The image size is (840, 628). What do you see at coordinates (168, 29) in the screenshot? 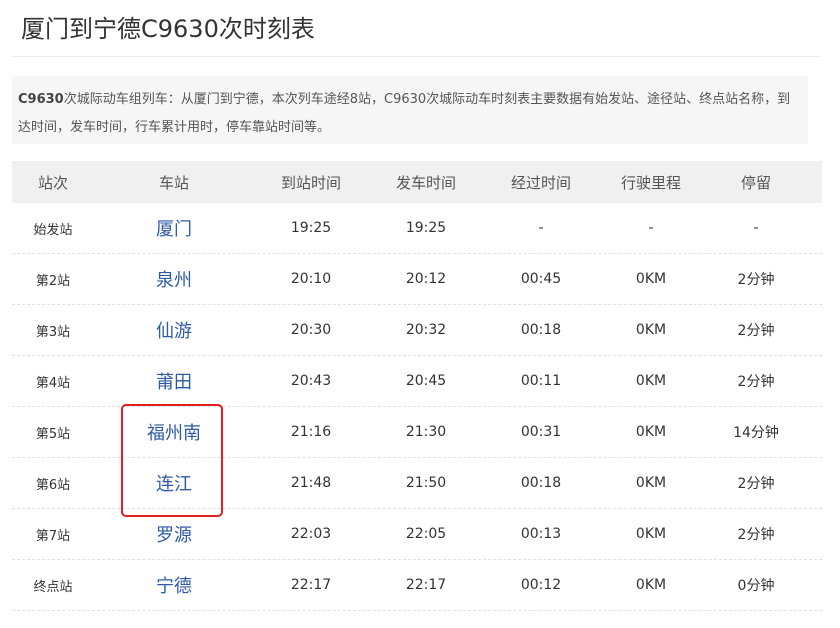
I see `page-title: 厦门到宁德C9630次时刻表` at bounding box center [168, 29].